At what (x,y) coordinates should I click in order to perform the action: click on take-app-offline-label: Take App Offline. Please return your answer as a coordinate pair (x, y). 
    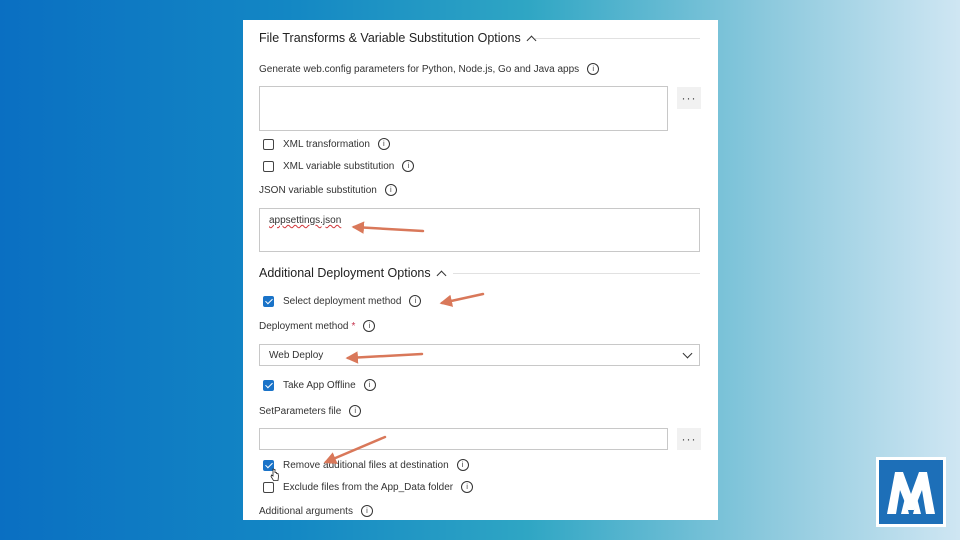
    Looking at the image, I should click on (319, 385).